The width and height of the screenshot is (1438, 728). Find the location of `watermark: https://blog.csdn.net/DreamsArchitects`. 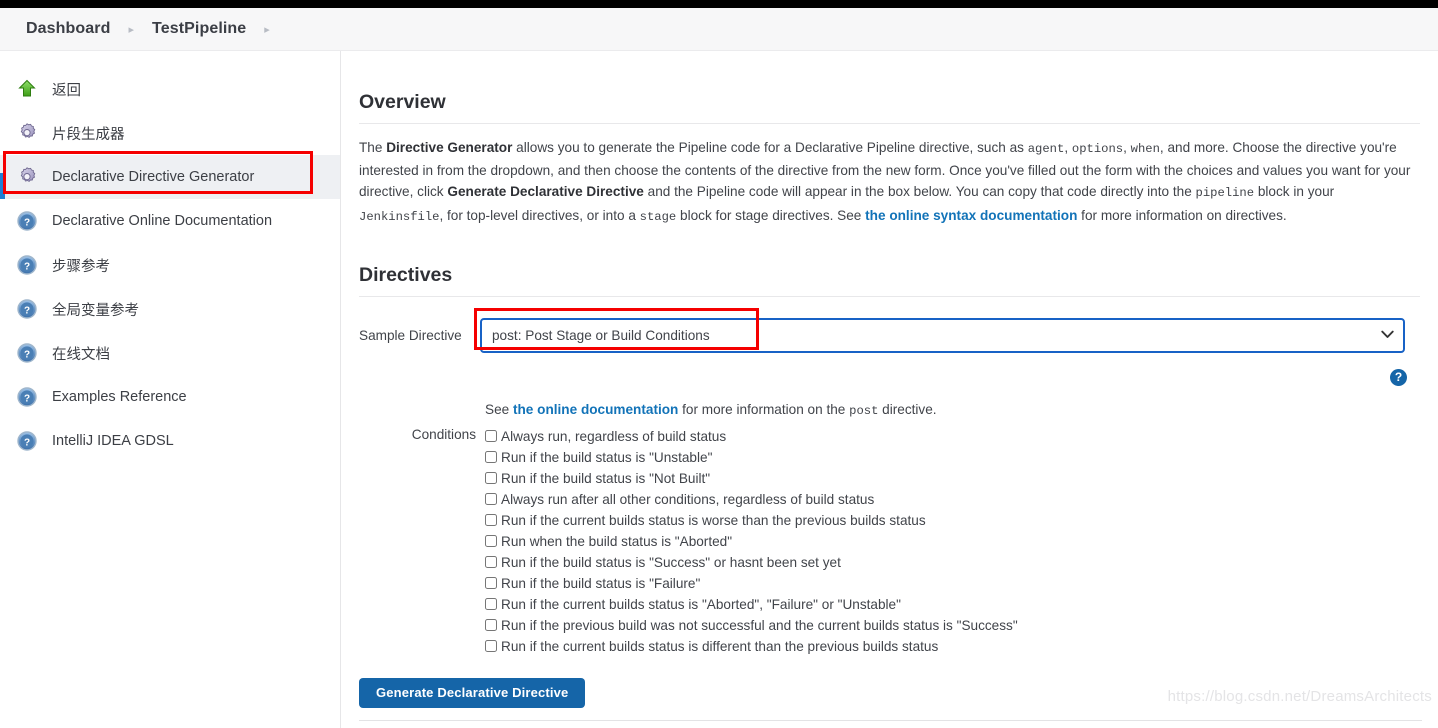

watermark: https://blog.csdn.net/DreamsArchitects is located at coordinates (1299, 696).